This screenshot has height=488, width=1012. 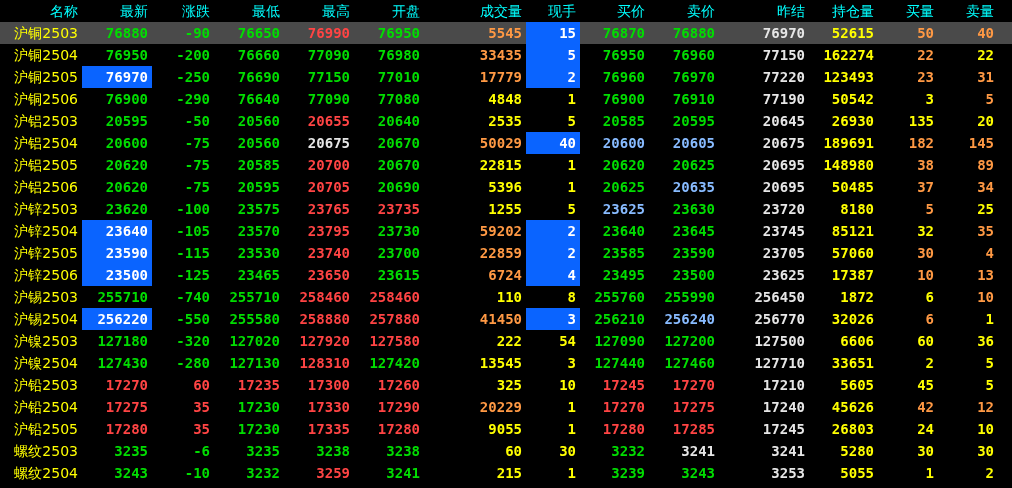 I want to click on cell-value: 50, so click(x=925, y=33).